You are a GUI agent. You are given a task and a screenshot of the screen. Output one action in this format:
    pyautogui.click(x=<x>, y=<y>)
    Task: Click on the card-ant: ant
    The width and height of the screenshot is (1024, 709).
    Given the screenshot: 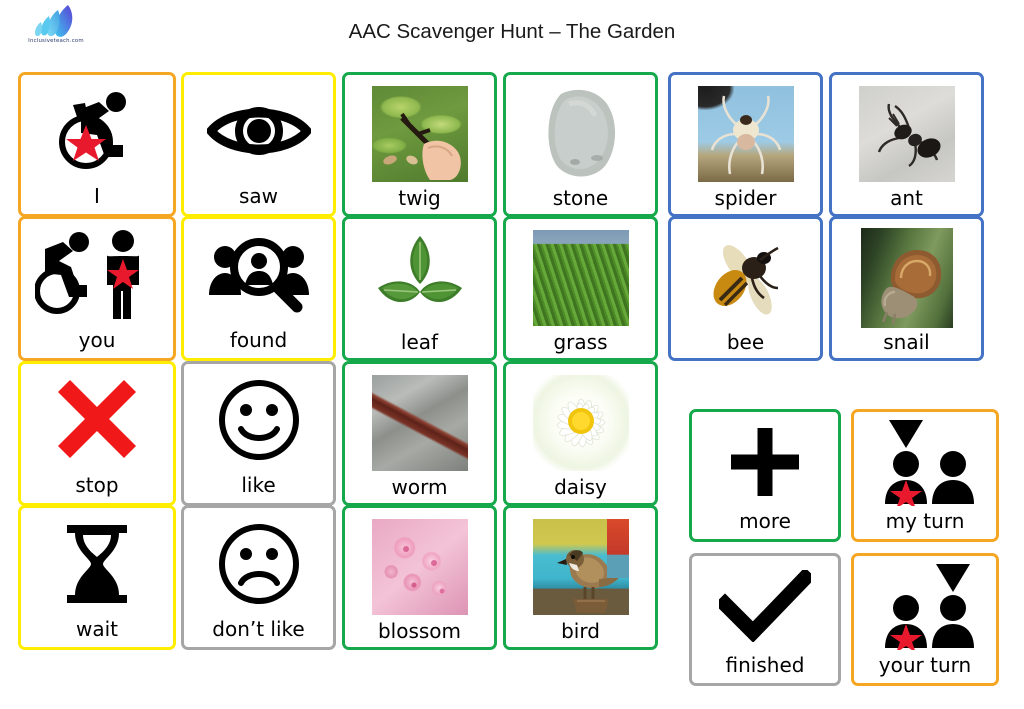 What is the action you would take?
    pyautogui.click(x=906, y=144)
    